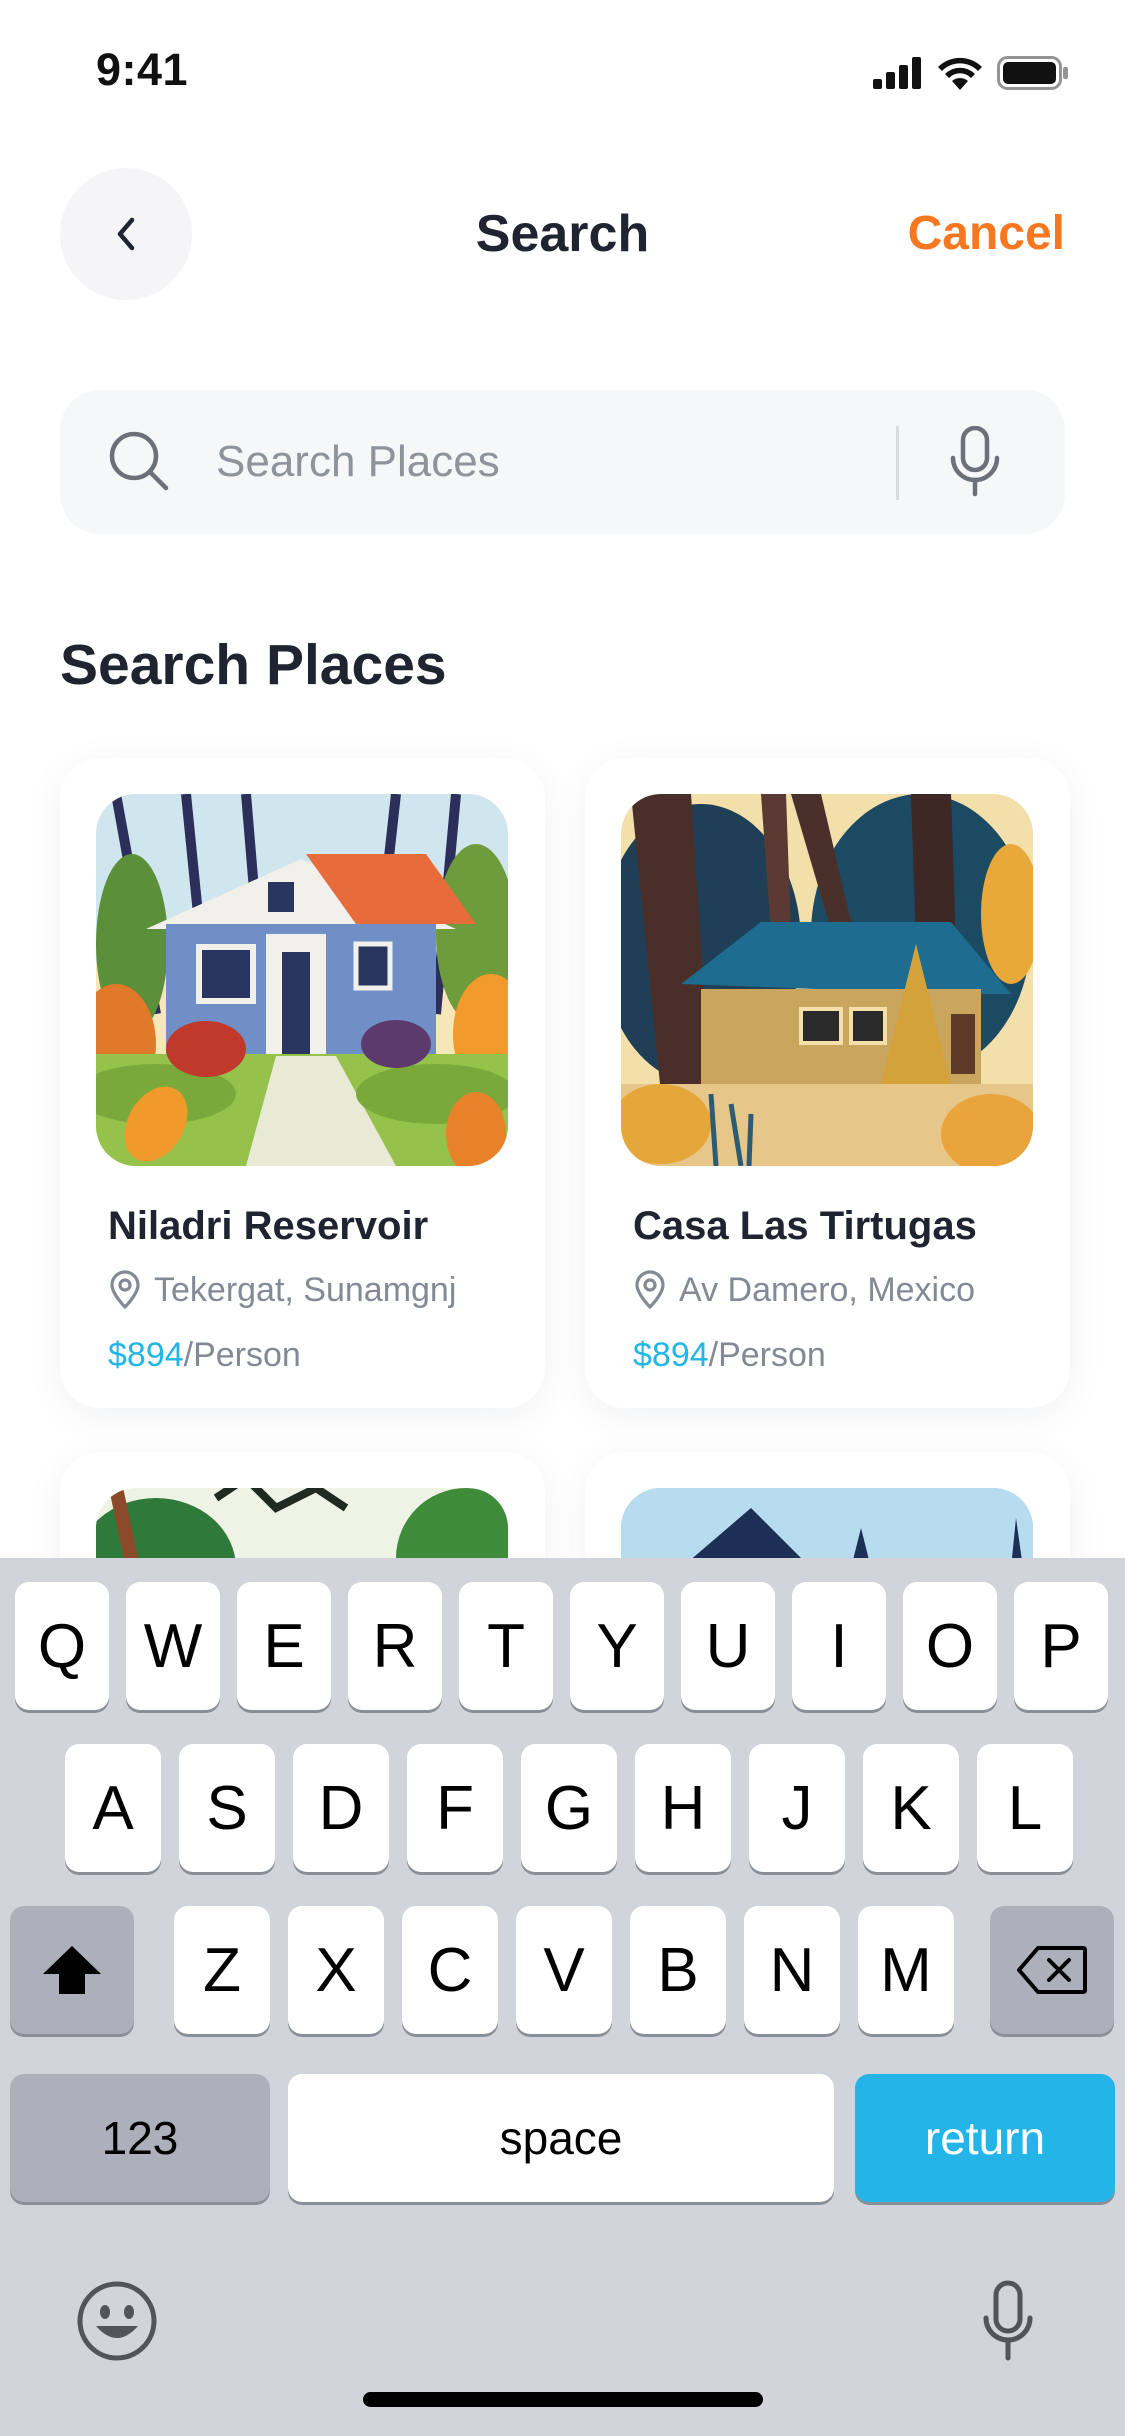  Describe the element at coordinates (986, 233) in the screenshot. I see `cancel-button: Cancel` at that location.